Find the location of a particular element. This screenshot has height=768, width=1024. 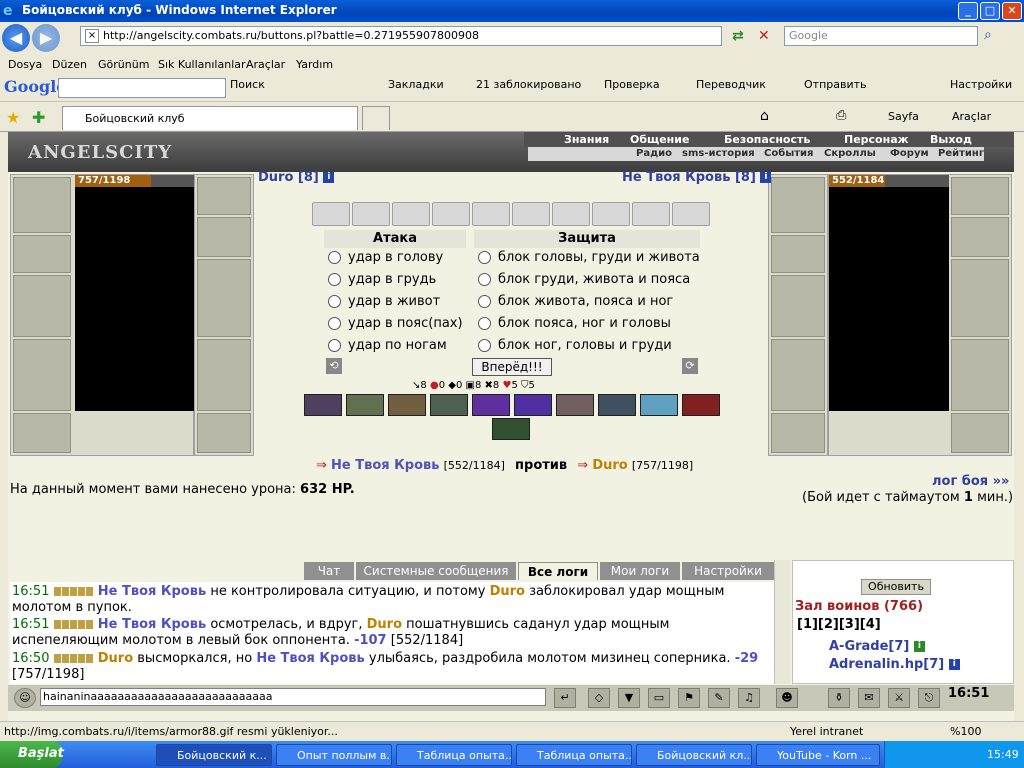

battle-log-link: лог боя »» is located at coordinates (970, 481).